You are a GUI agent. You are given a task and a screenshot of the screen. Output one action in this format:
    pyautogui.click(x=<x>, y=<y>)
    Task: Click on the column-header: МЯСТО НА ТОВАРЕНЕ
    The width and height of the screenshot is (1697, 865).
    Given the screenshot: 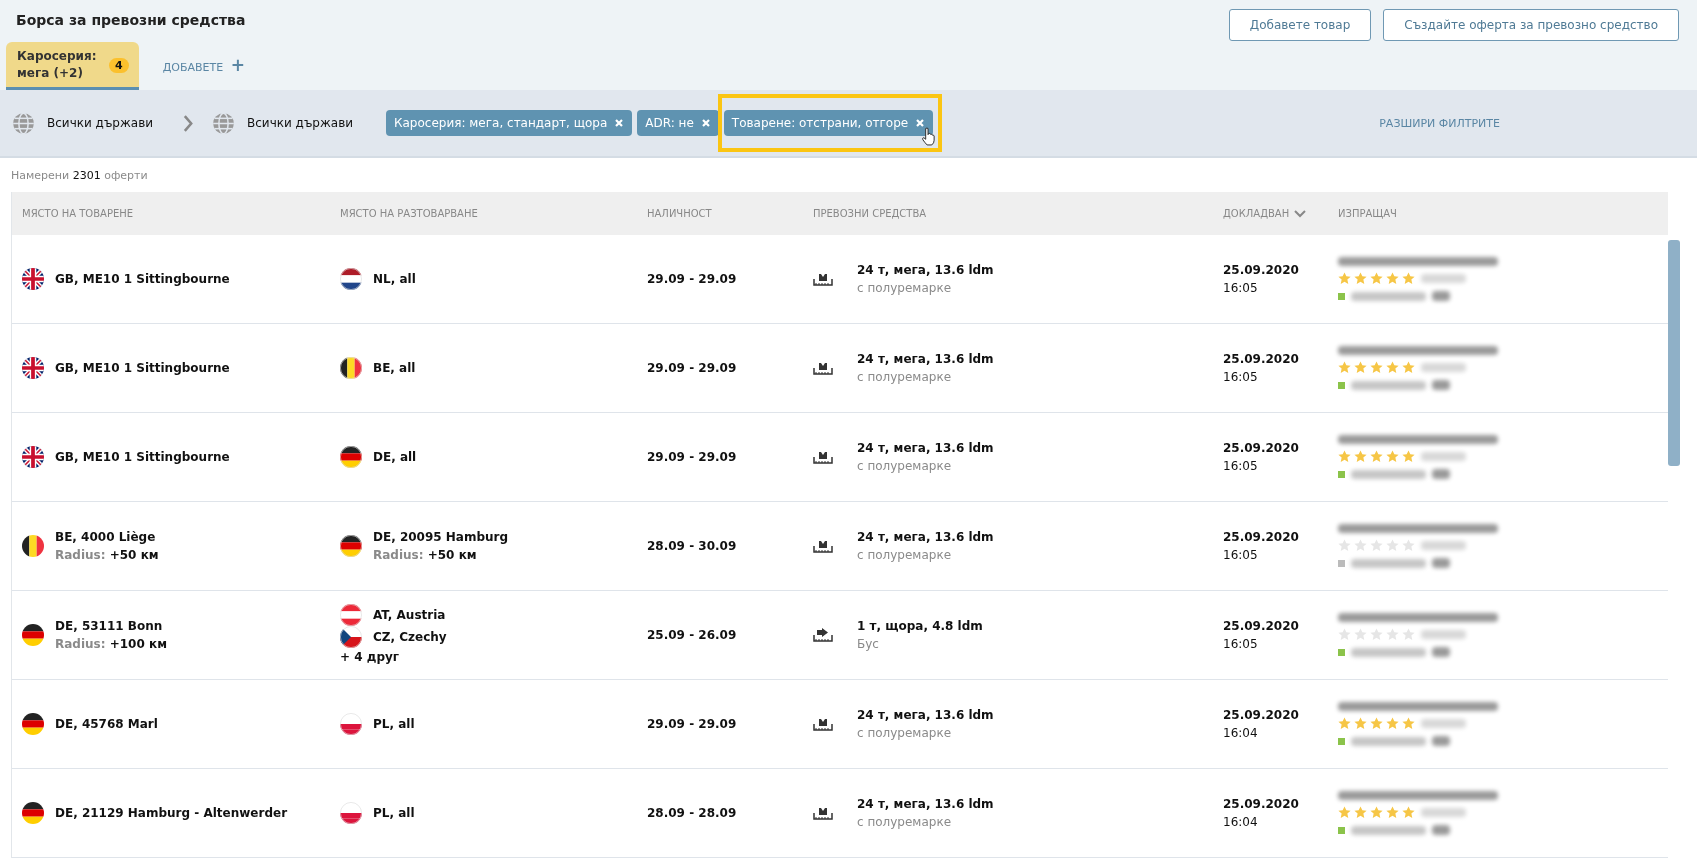 What is the action you would take?
    pyautogui.click(x=78, y=213)
    